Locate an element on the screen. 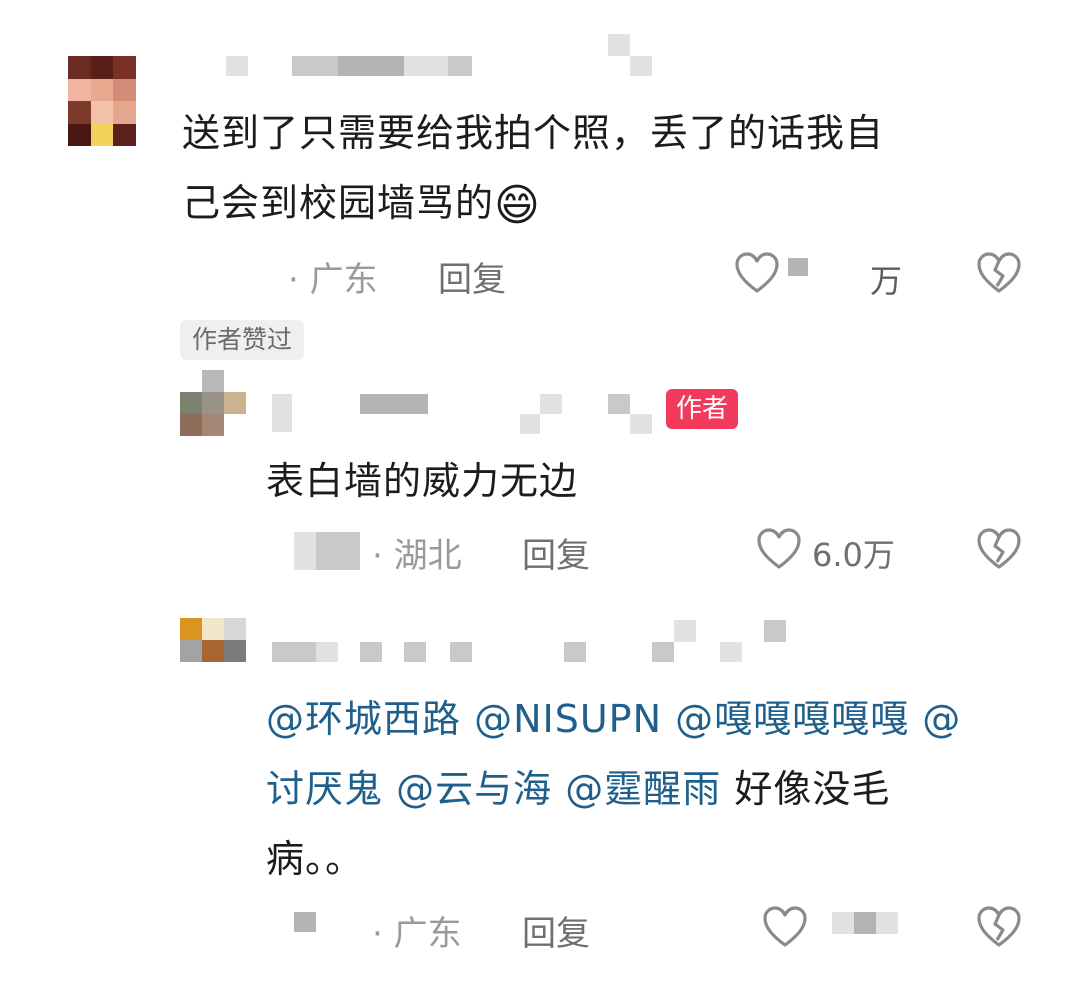 The width and height of the screenshot is (1080, 987). author-badge: 作者 is located at coordinates (702, 409).